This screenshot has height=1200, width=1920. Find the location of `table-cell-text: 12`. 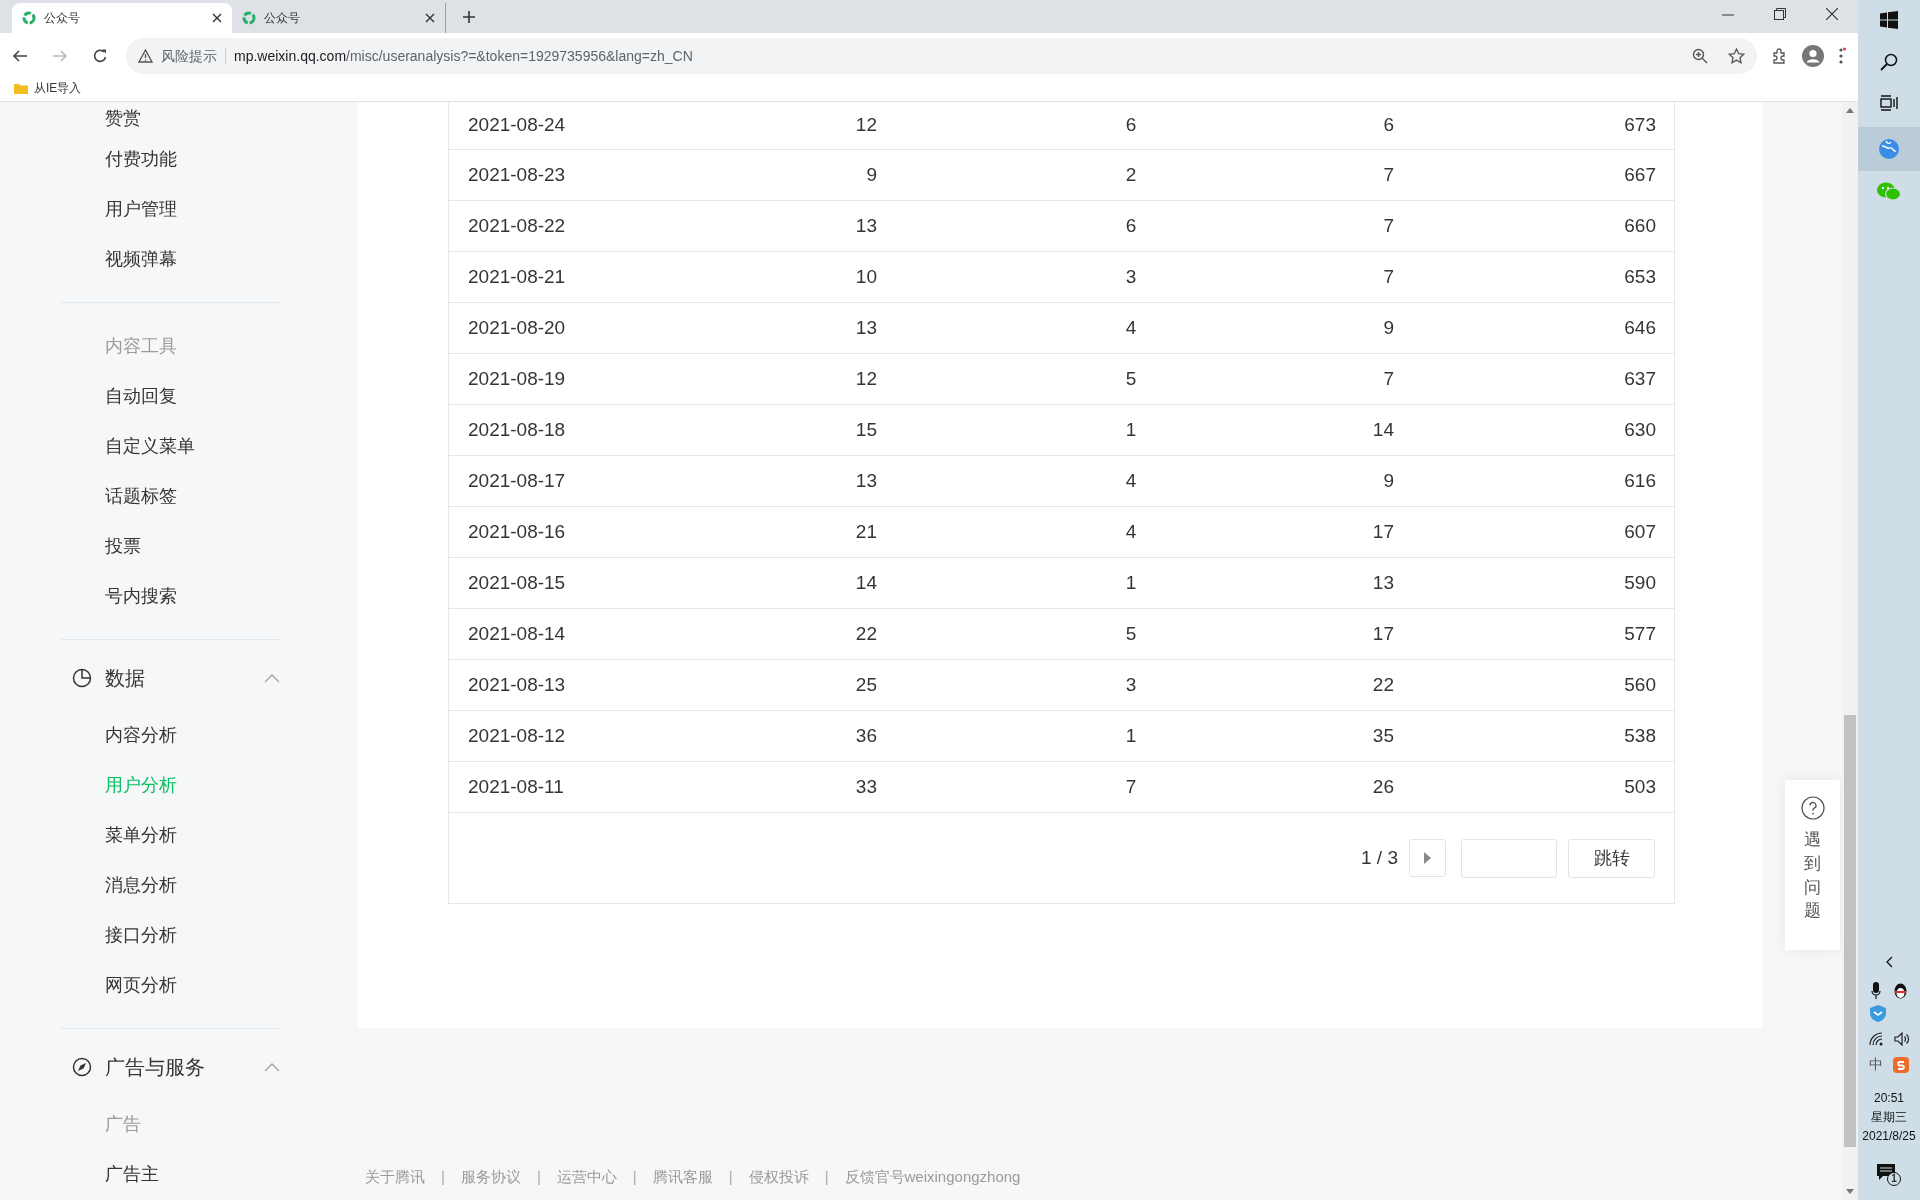

table-cell-text: 12 is located at coordinates (865, 125).